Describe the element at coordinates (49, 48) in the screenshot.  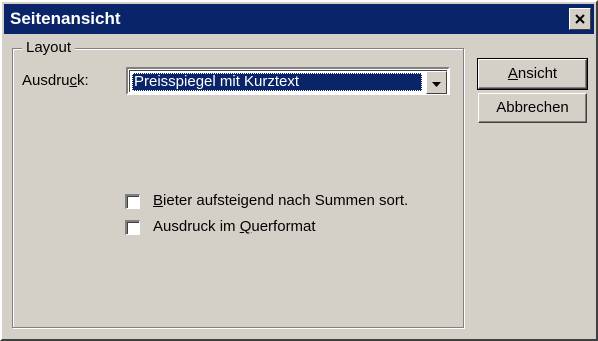
I see `layout-group-legend: Layout` at that location.